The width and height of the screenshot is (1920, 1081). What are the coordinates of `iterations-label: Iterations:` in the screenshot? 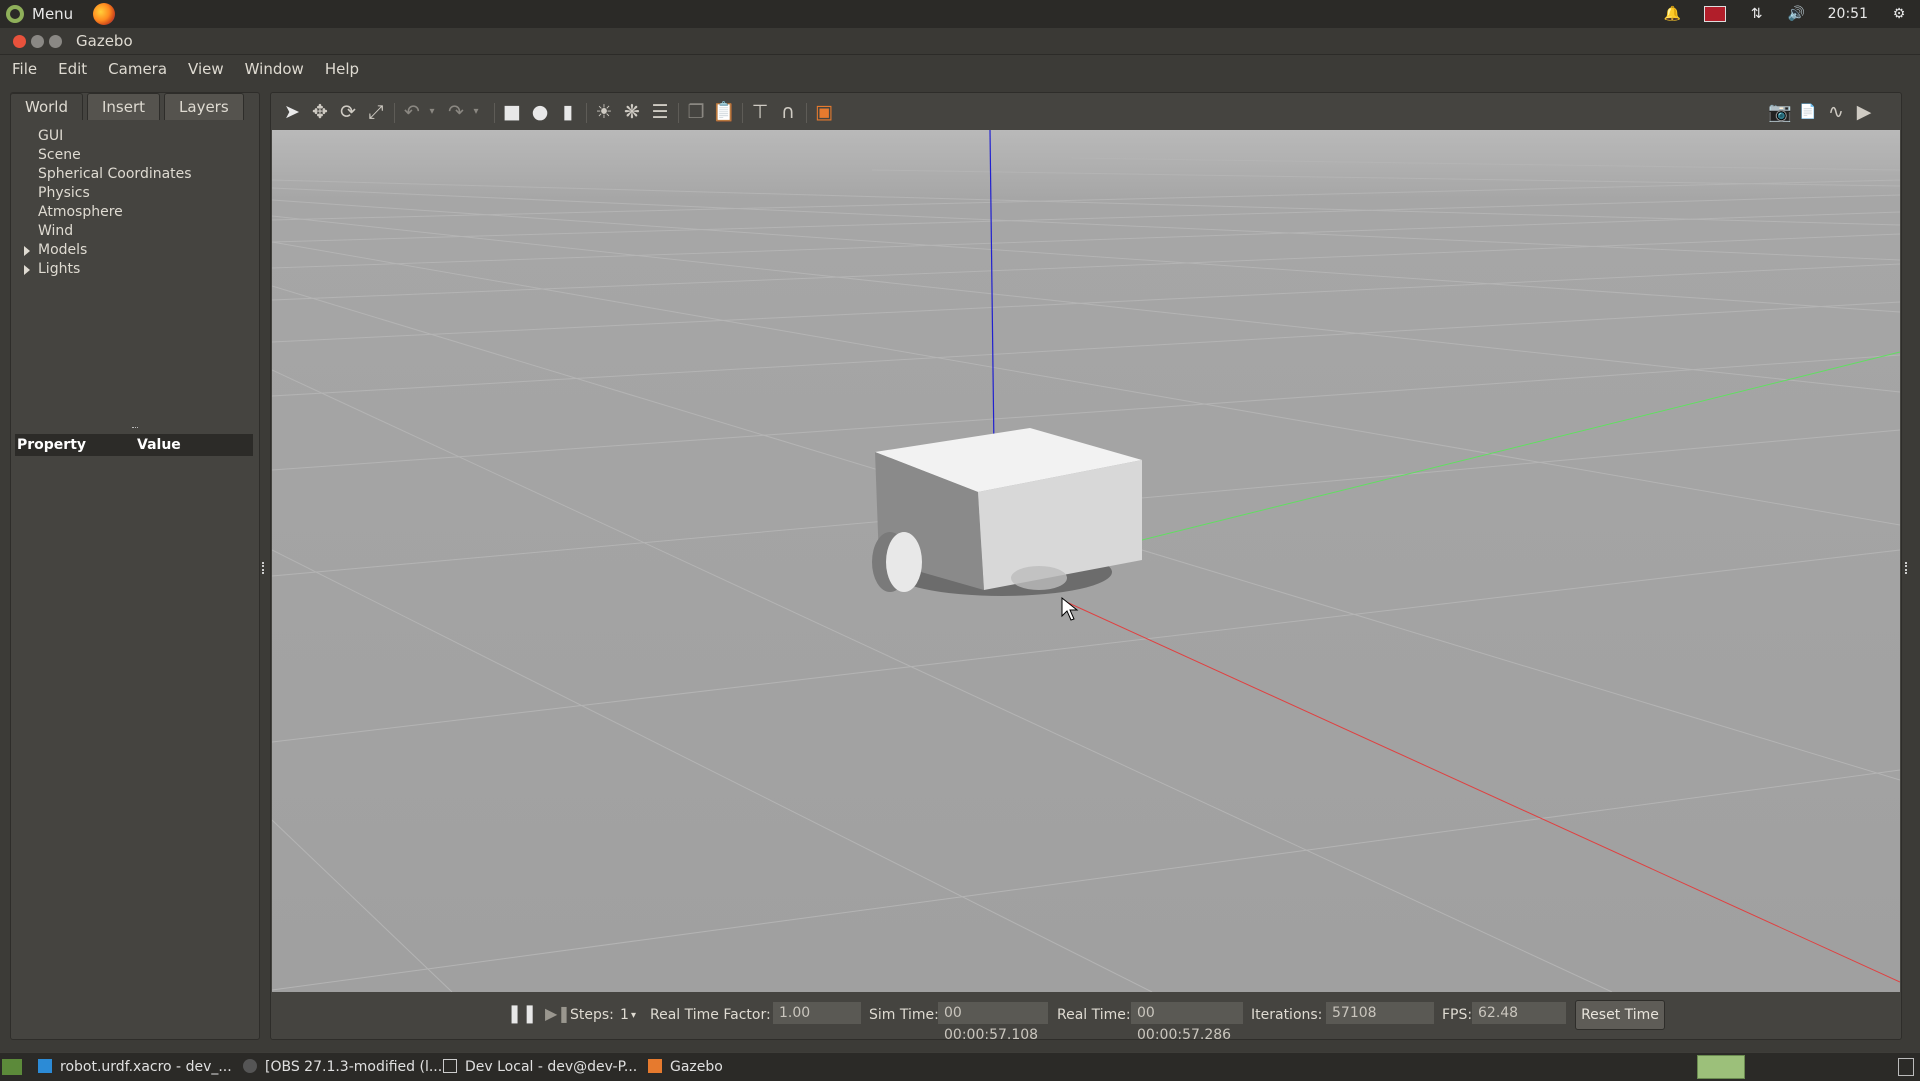 It's located at (1287, 1015).